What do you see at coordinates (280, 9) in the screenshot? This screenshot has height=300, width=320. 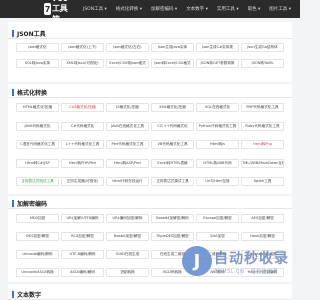 I see `nav-item: 图片工具 ▾` at bounding box center [280, 9].